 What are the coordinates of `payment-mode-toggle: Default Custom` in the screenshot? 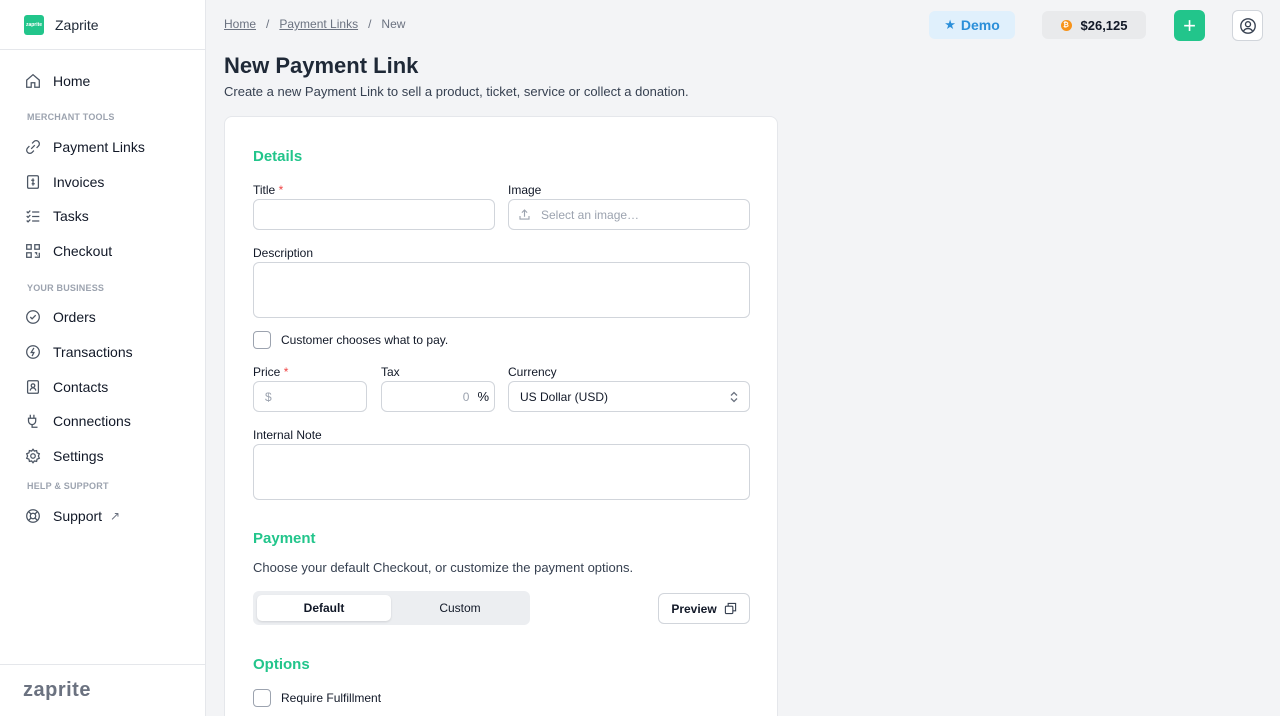 It's located at (391, 608).